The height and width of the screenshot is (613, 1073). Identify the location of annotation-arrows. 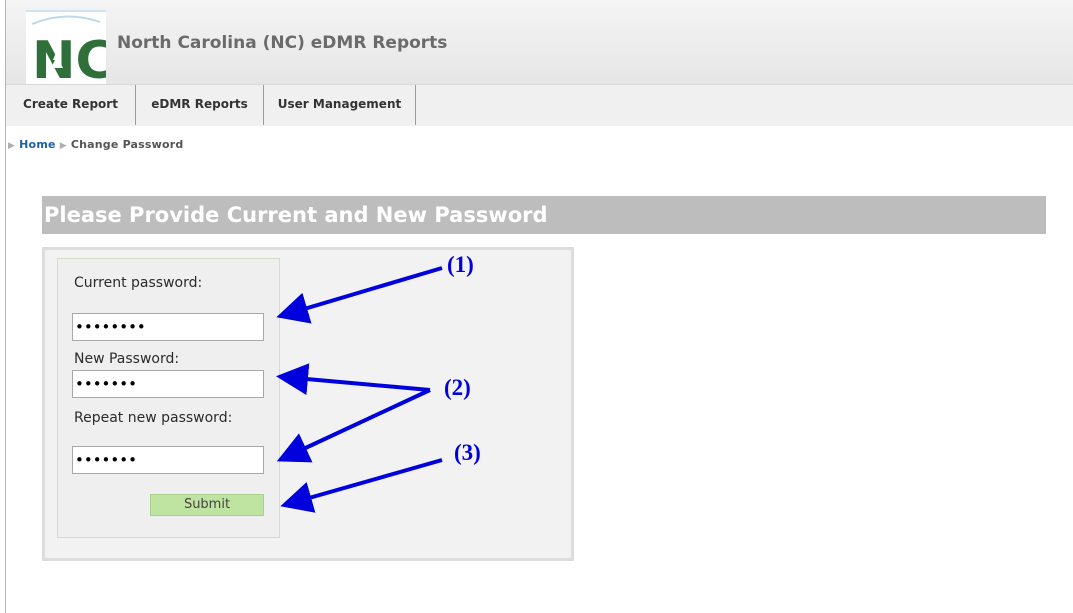
(359, 389).